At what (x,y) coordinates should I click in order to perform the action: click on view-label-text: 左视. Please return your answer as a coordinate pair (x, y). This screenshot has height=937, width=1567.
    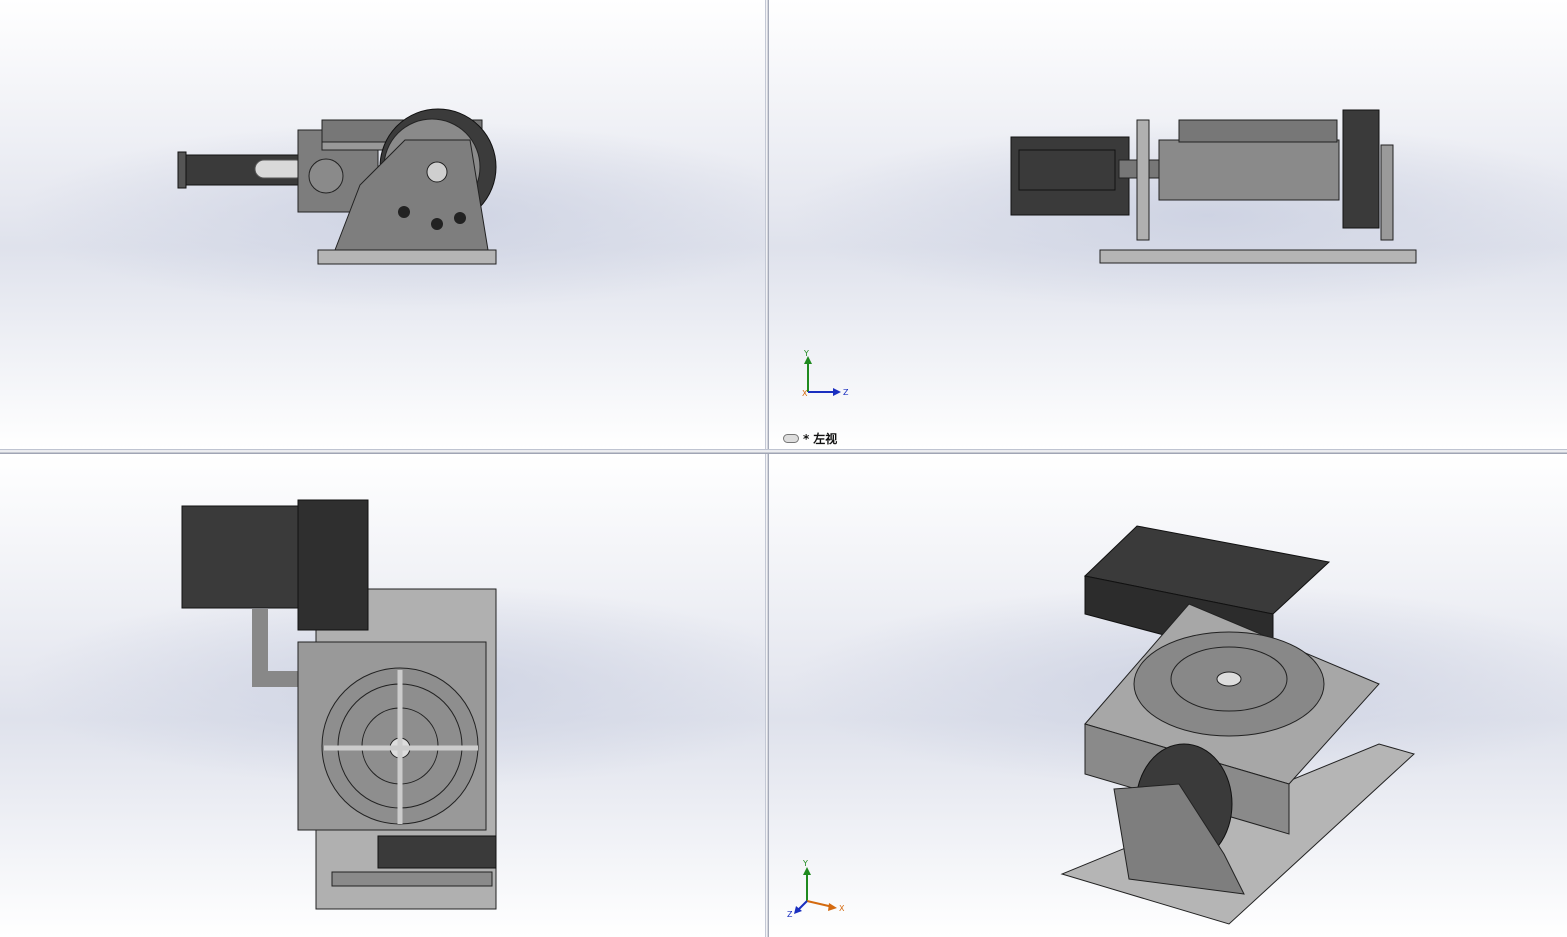
    Looking at the image, I should click on (825, 439).